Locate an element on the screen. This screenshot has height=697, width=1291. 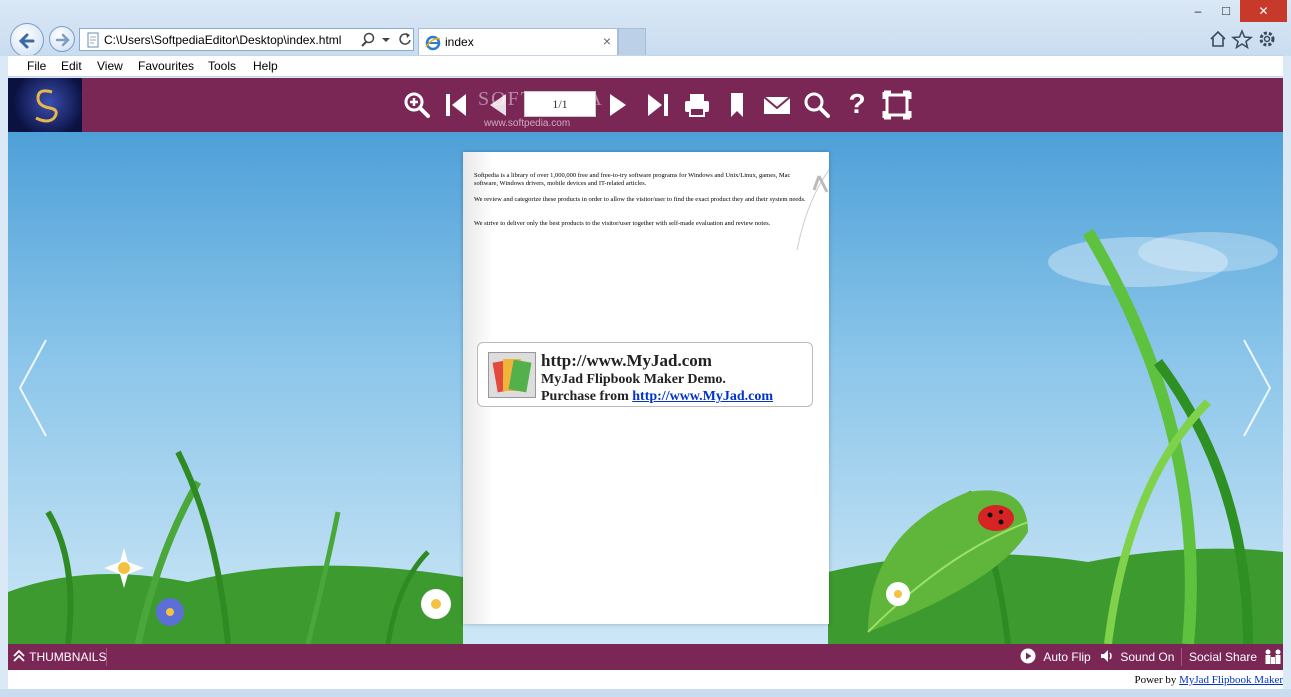
promo-purchase-label: Purchase from is located at coordinates (587, 396).